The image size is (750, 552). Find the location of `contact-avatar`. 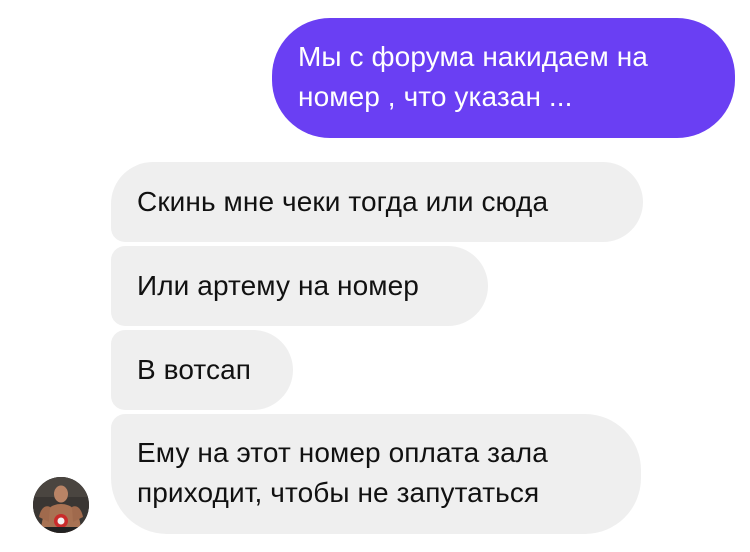

contact-avatar is located at coordinates (61, 505).